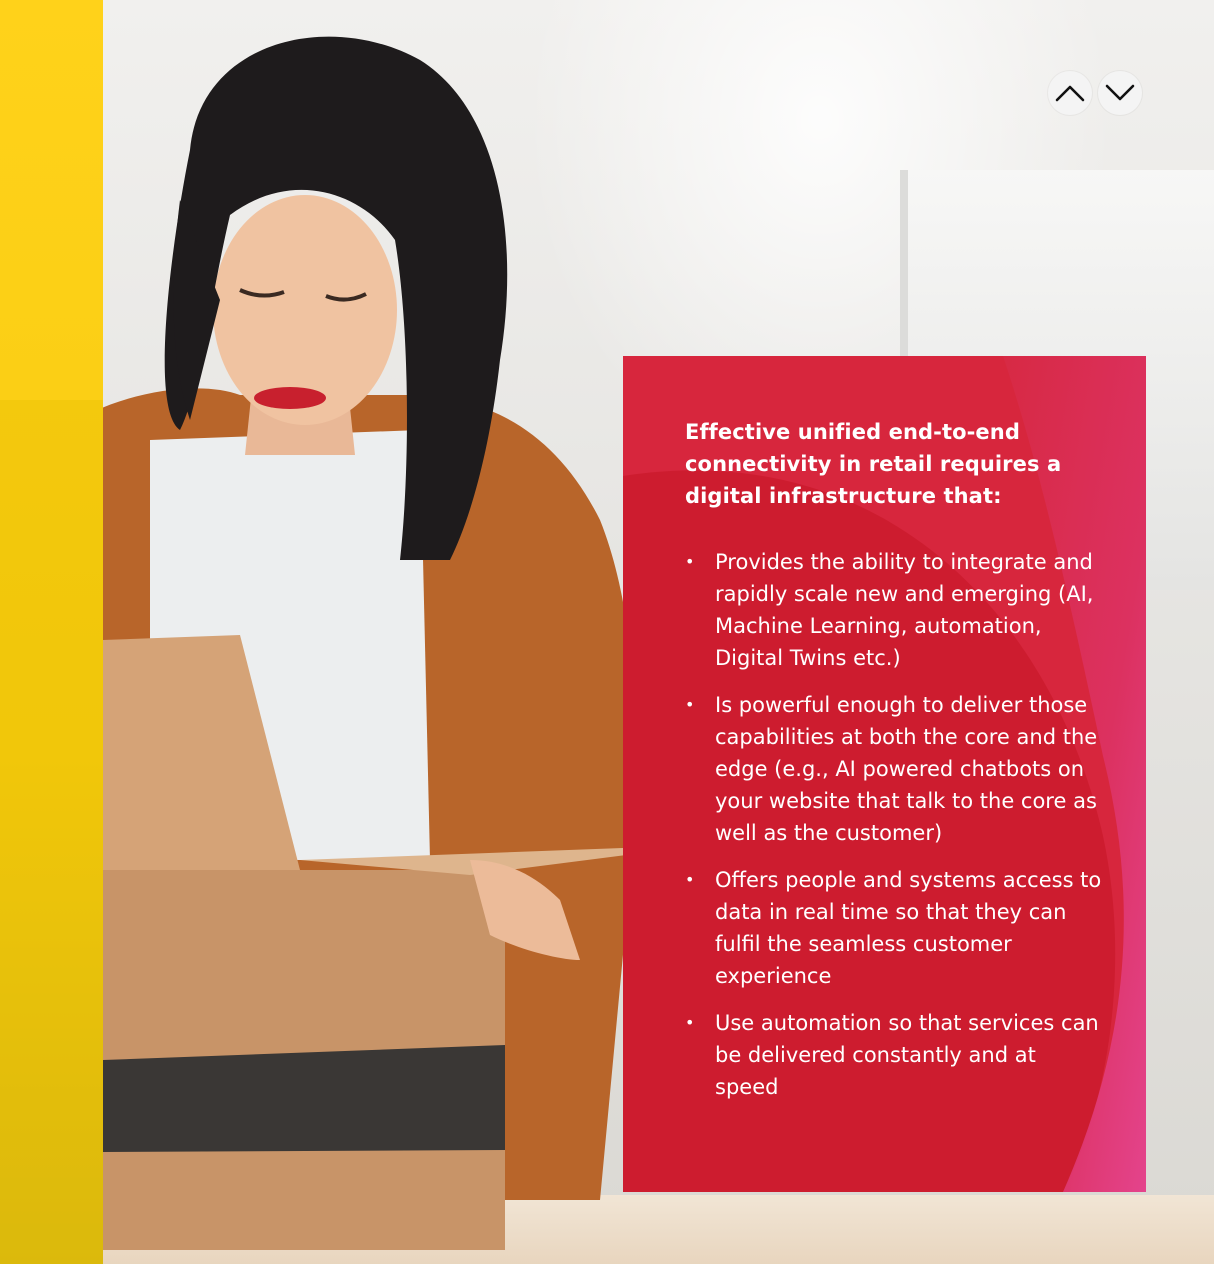  I want to click on next-page-button, so click(1120, 93).